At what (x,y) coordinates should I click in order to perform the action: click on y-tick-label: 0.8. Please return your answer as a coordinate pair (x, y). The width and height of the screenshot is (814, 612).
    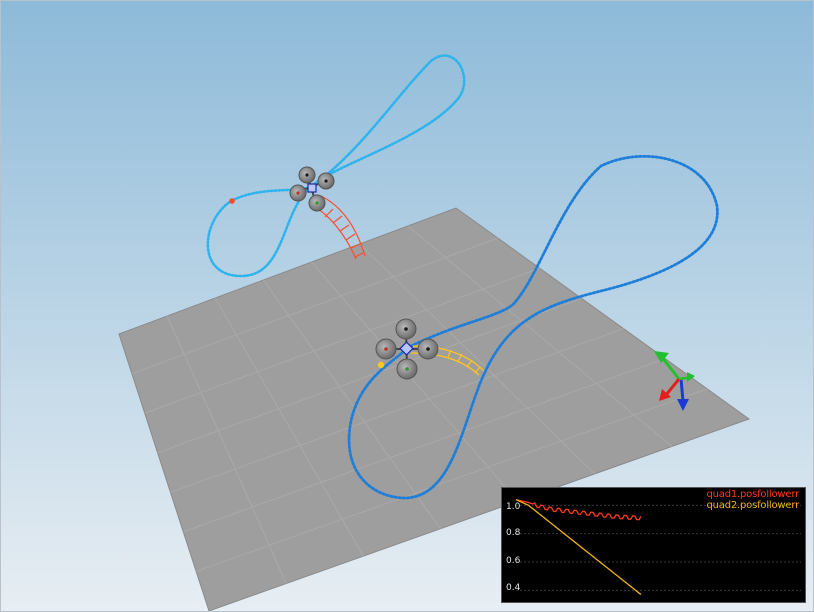
    Looking at the image, I should click on (513, 533).